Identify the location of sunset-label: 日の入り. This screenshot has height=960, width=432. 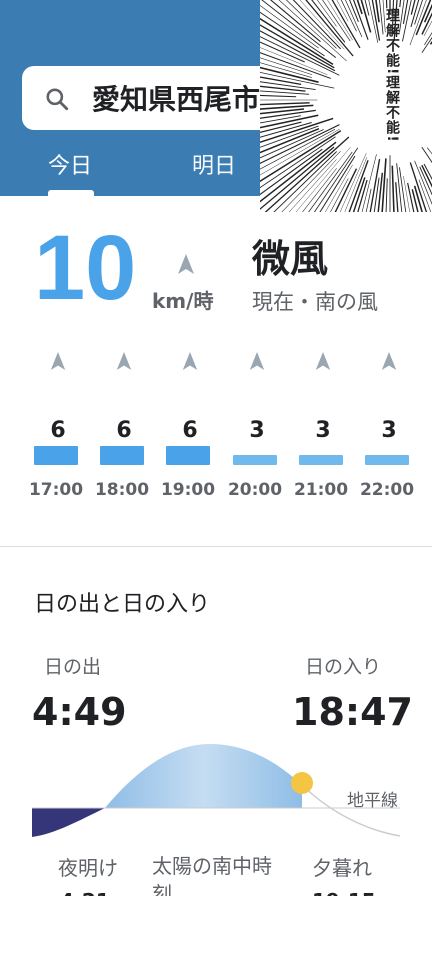
(343, 667).